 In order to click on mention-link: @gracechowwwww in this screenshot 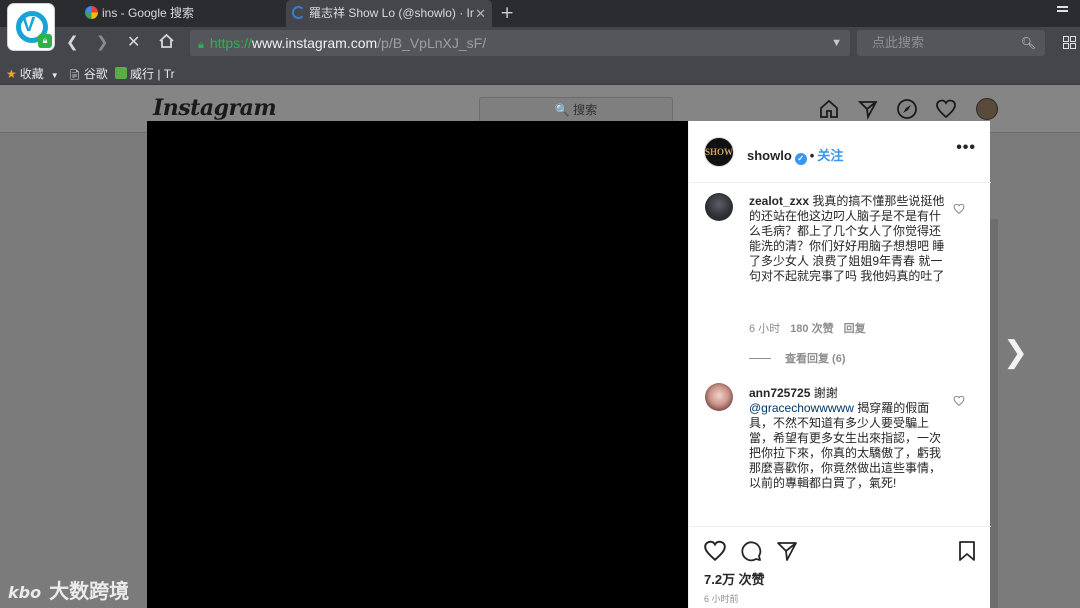, I will do `click(801, 408)`.